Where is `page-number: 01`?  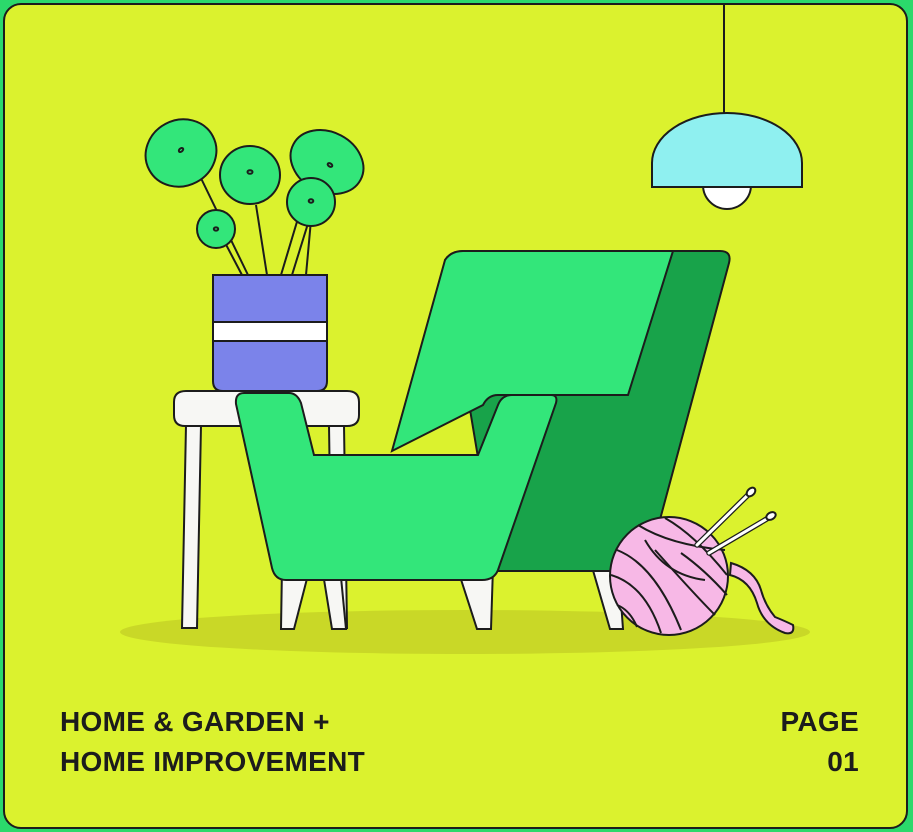 page-number: 01 is located at coordinates (843, 761).